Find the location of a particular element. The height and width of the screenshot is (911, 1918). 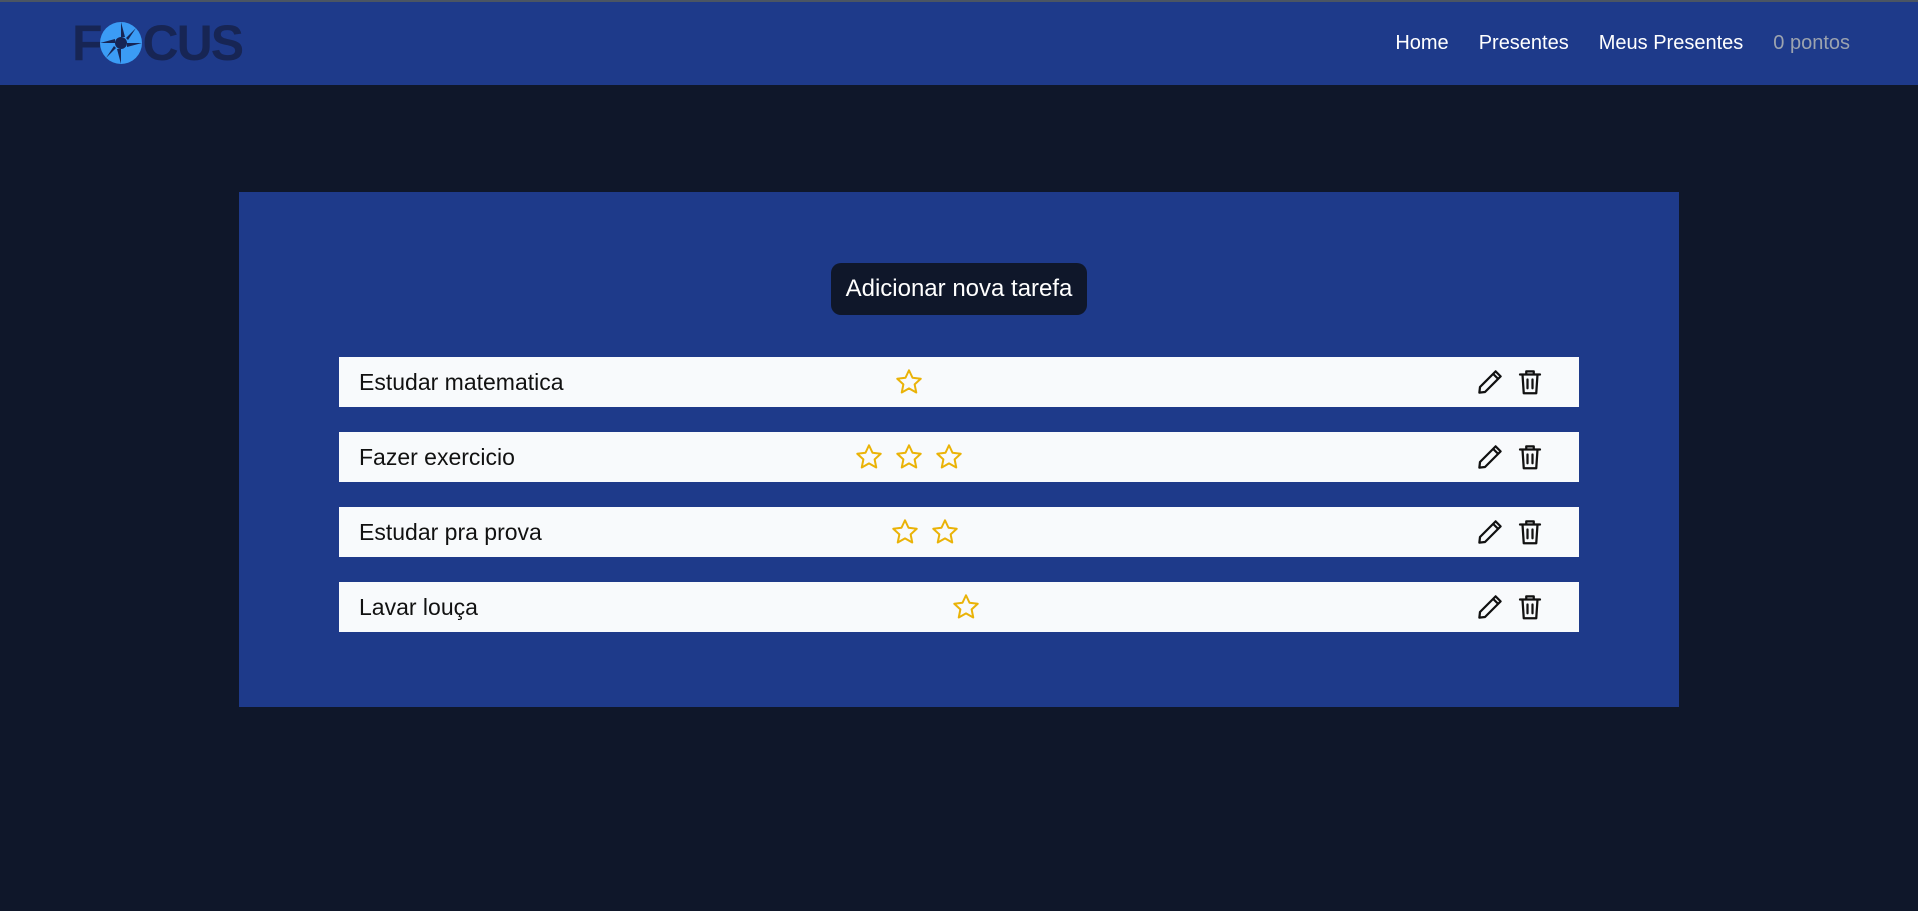

camera-aperture-icon is located at coordinates (120, 43).